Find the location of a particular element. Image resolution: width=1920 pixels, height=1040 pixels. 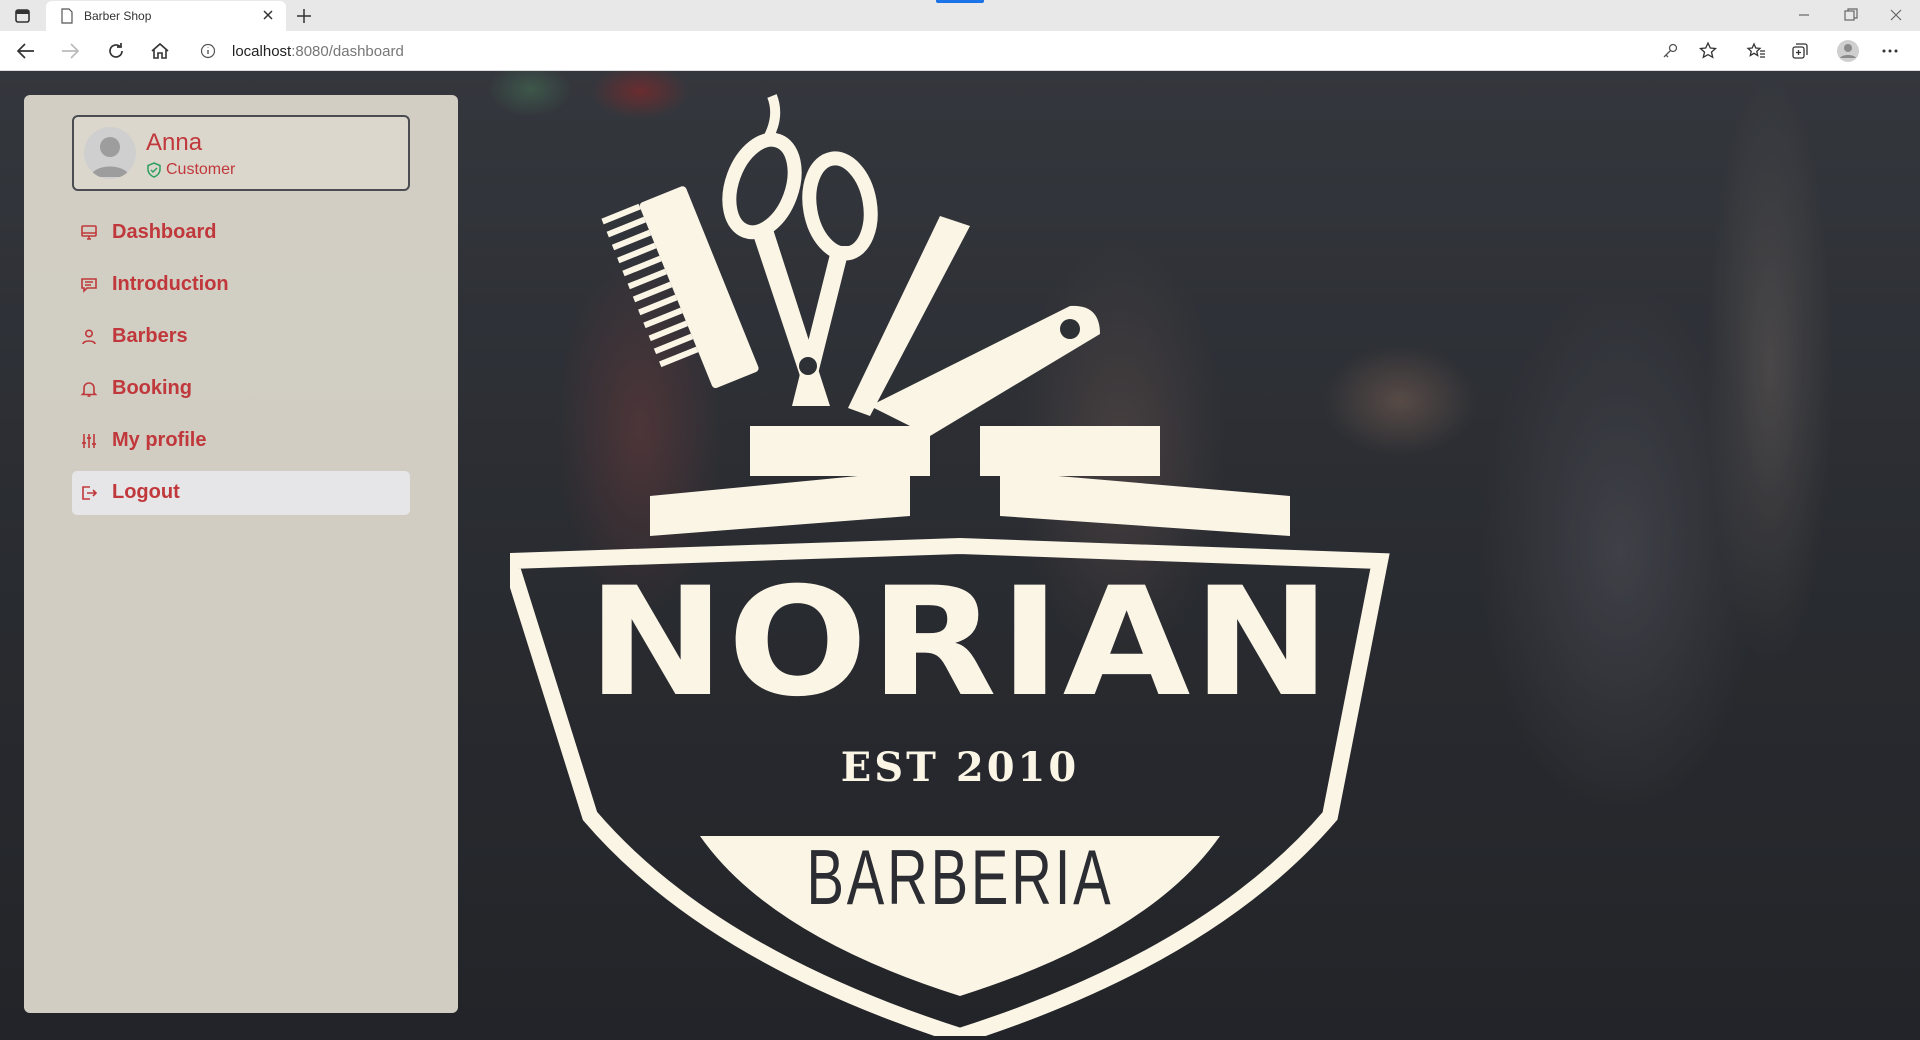

close-tab-icon is located at coordinates (268, 15).